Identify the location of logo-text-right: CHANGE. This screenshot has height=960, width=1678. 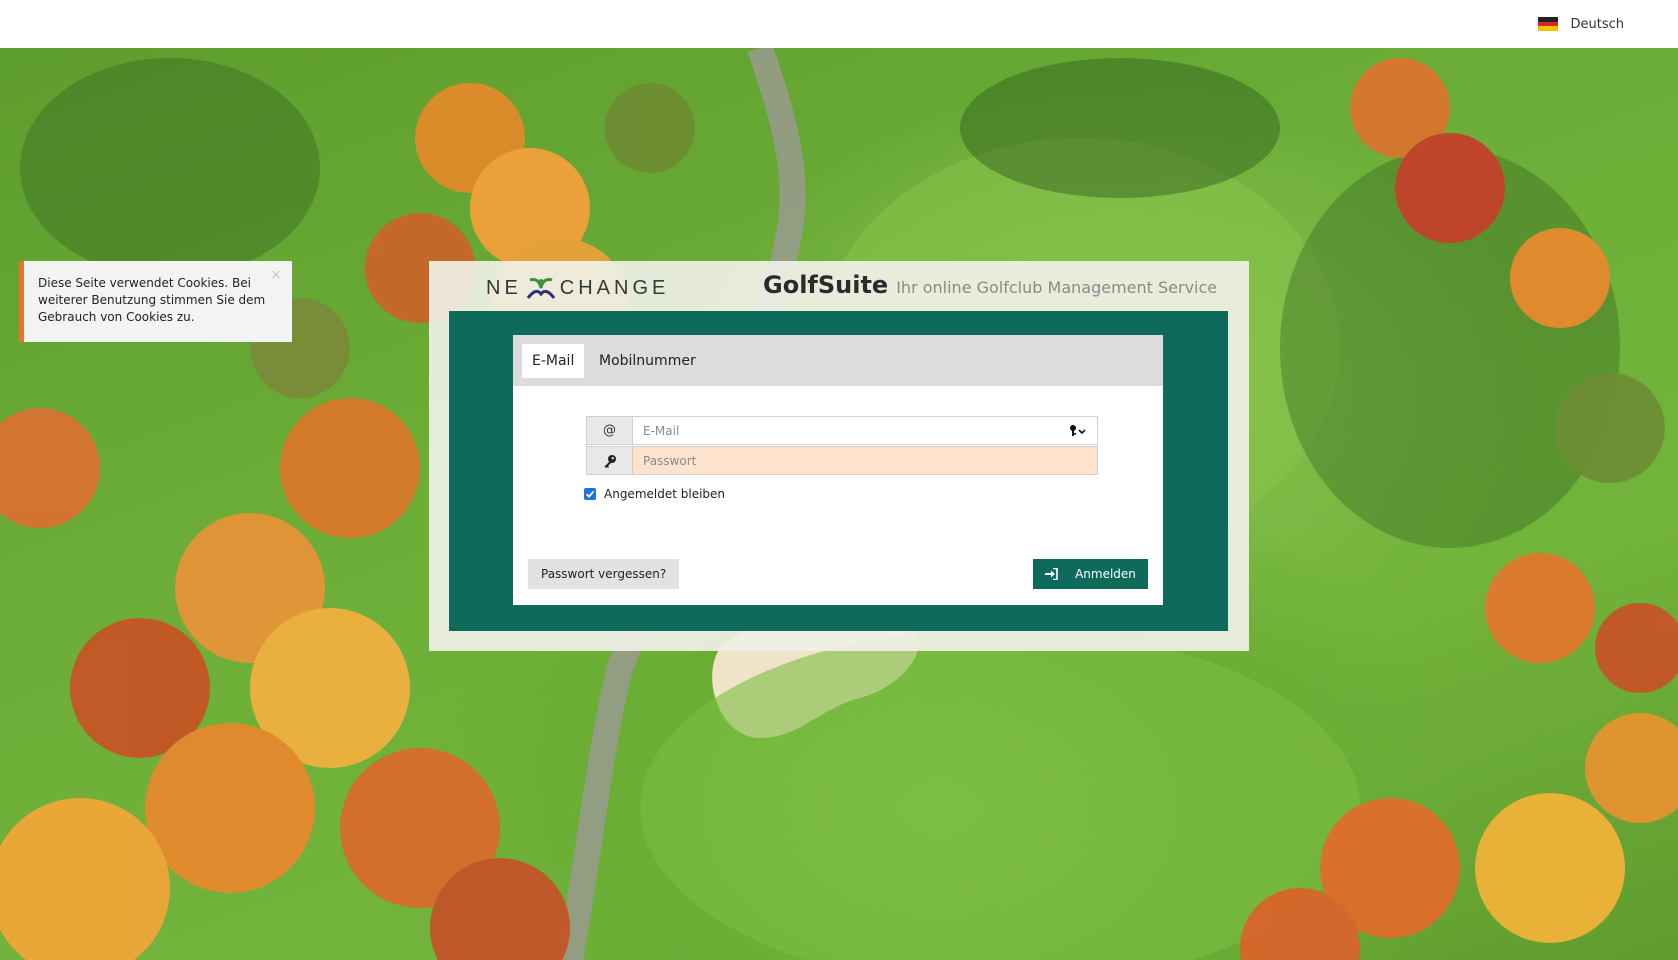
(614, 287).